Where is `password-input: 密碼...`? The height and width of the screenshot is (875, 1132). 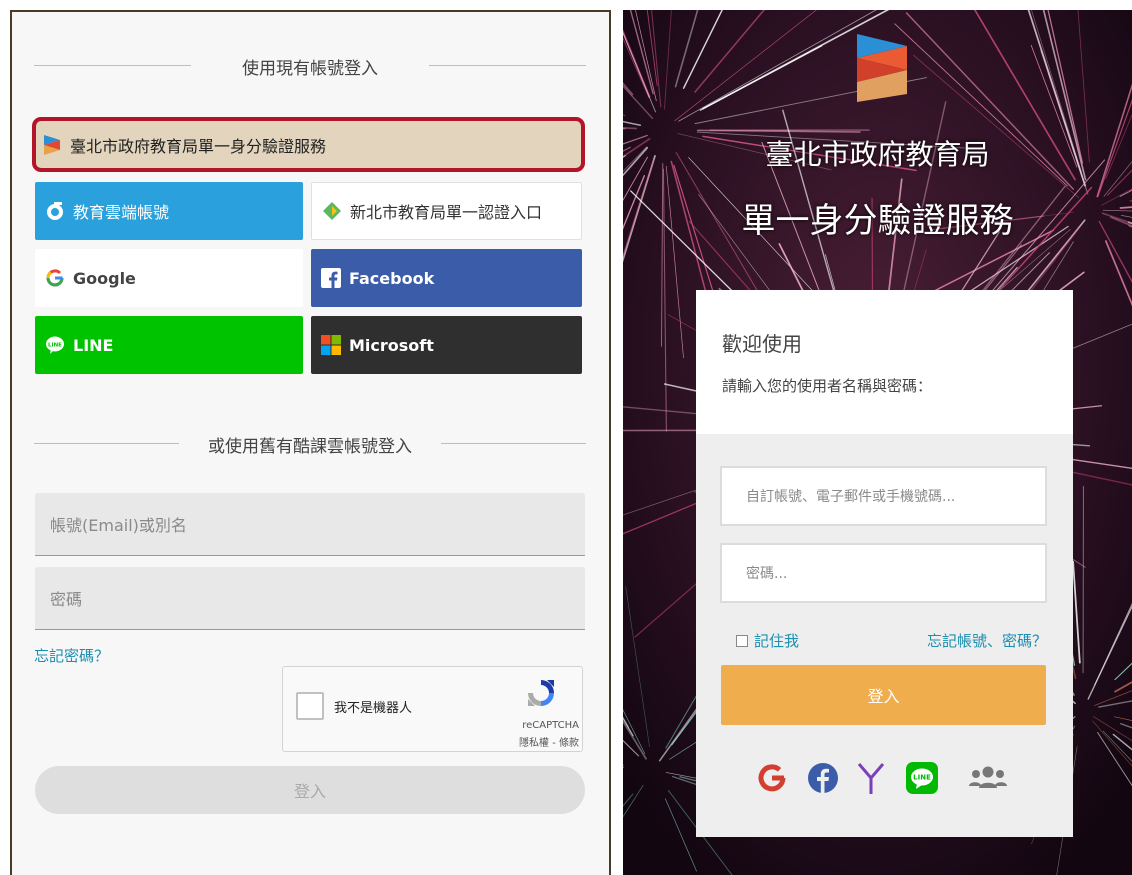 password-input: 密碼... is located at coordinates (883, 573).